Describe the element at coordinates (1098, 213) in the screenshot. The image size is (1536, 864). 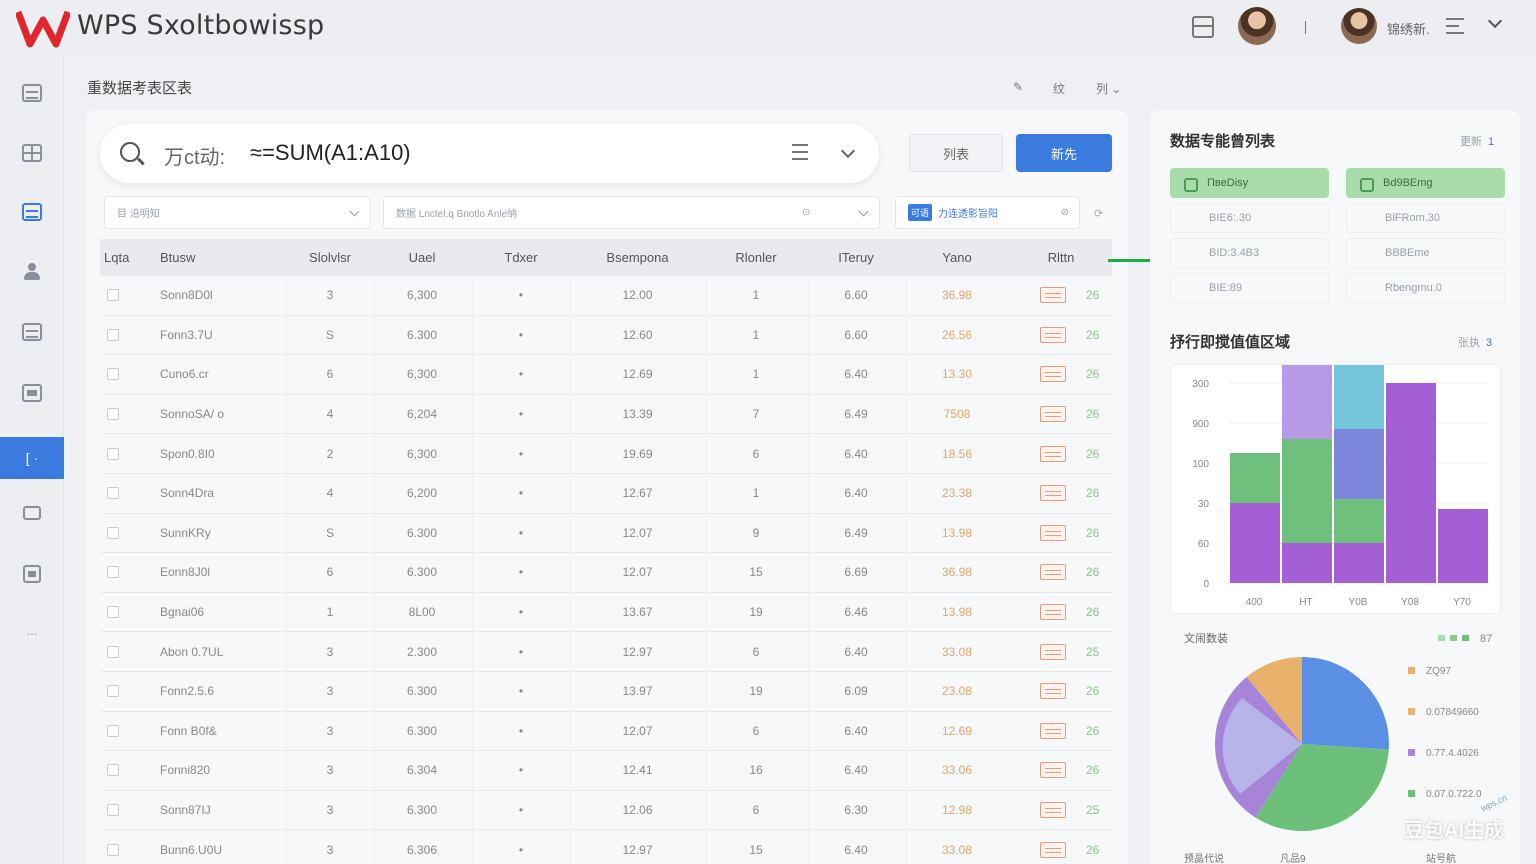
I see `refresh-icon: ⟳` at that location.